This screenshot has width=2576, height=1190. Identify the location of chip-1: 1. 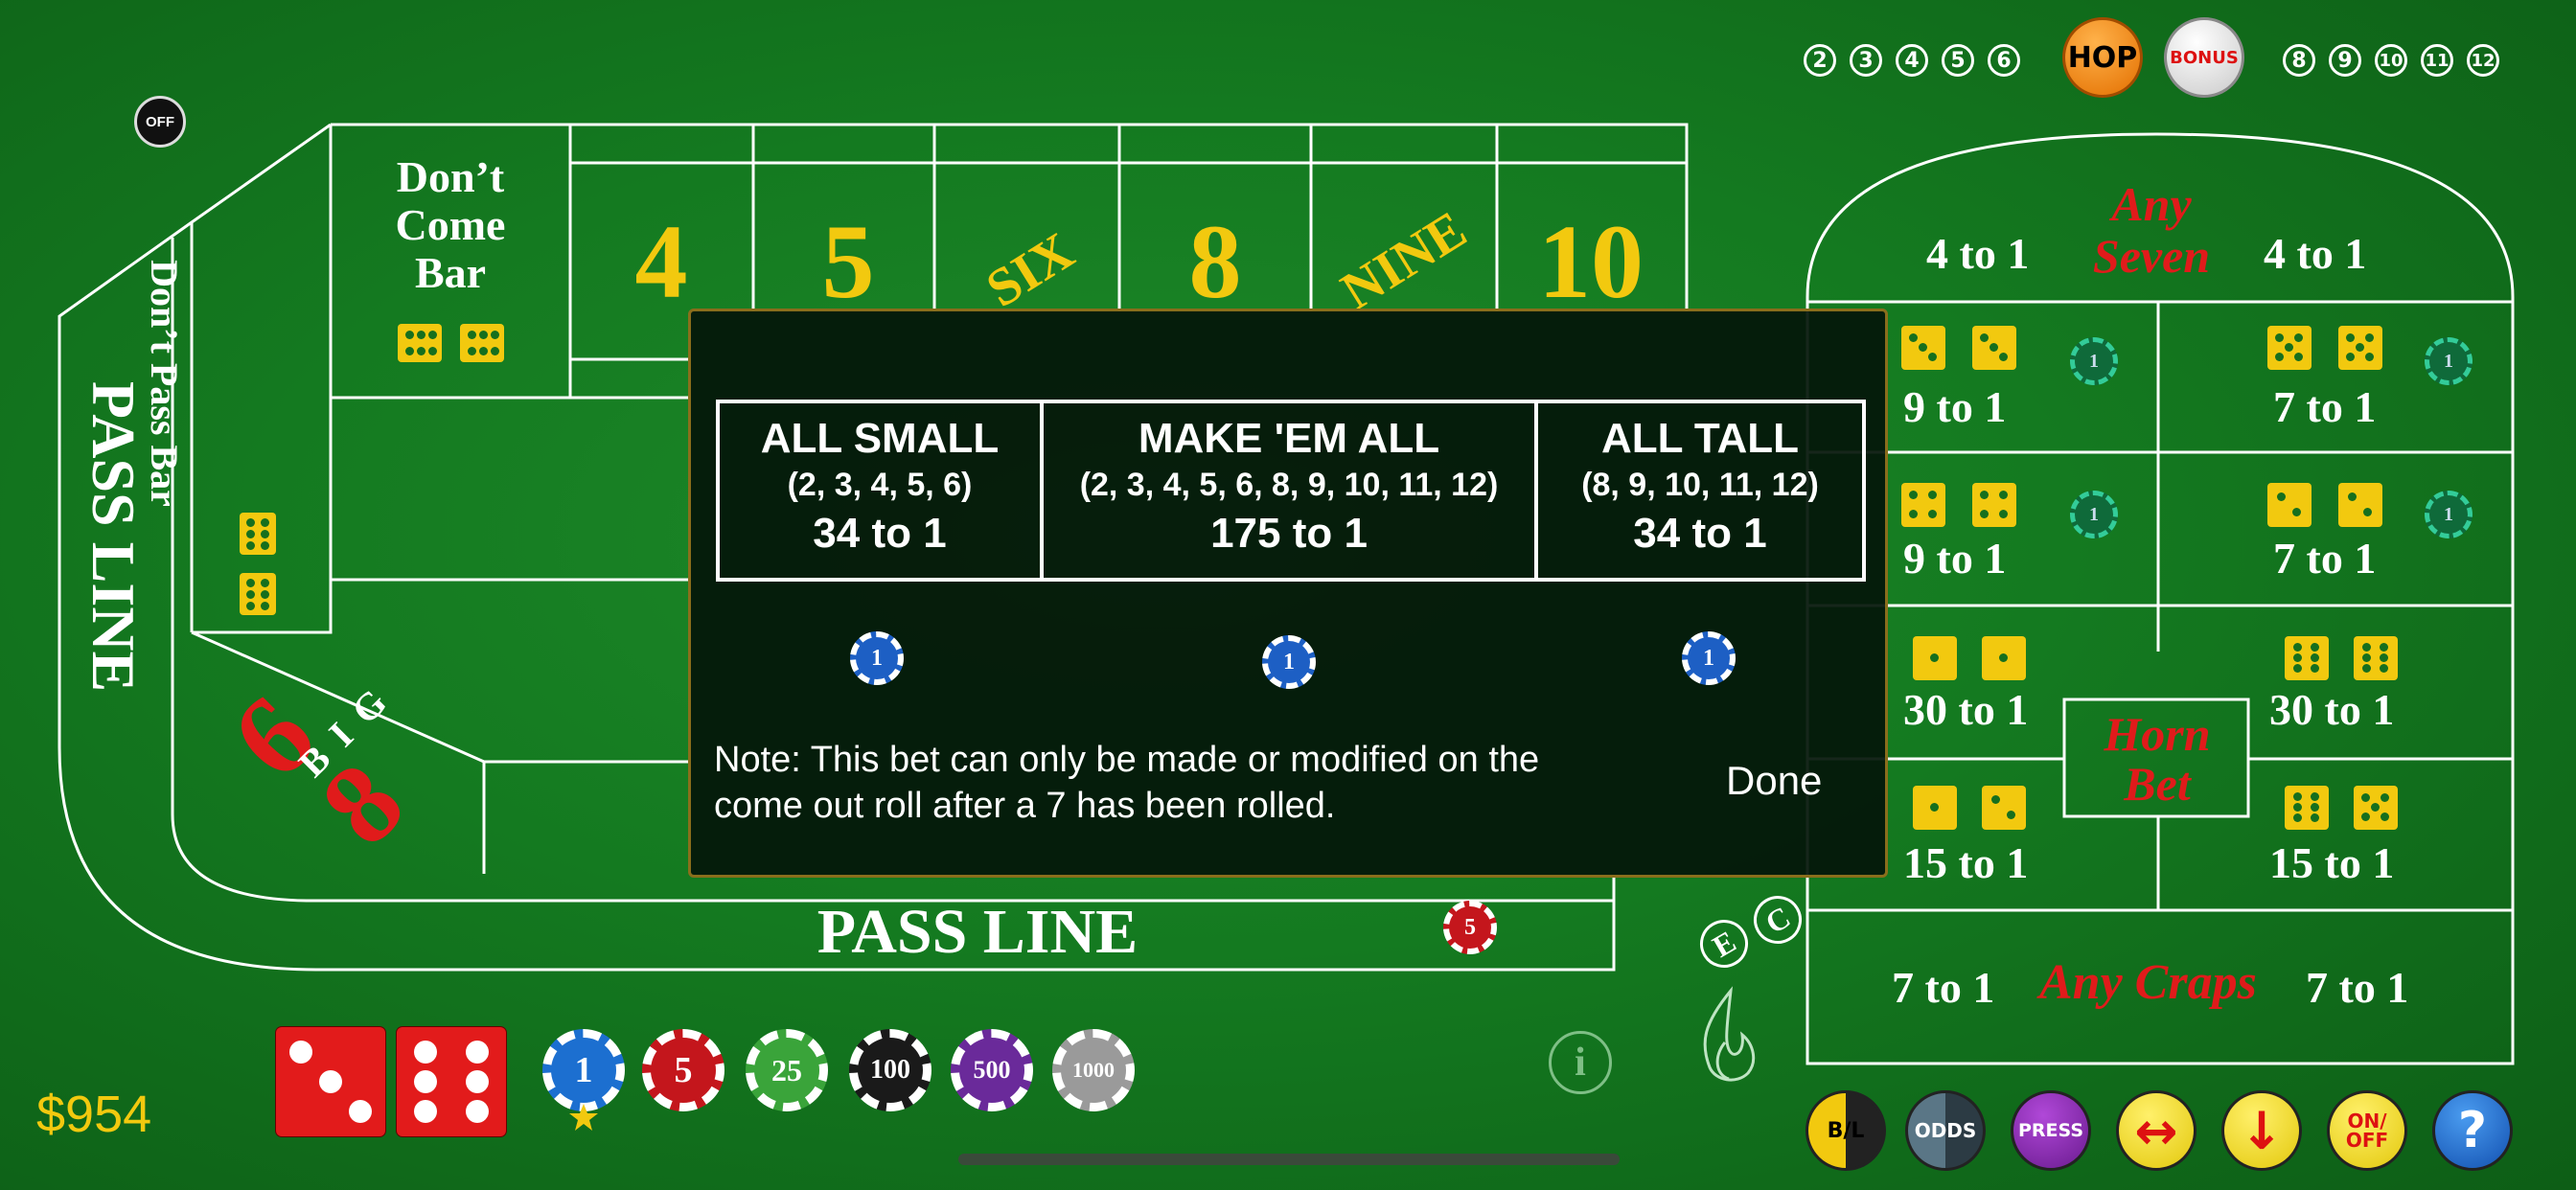
(583, 1070).